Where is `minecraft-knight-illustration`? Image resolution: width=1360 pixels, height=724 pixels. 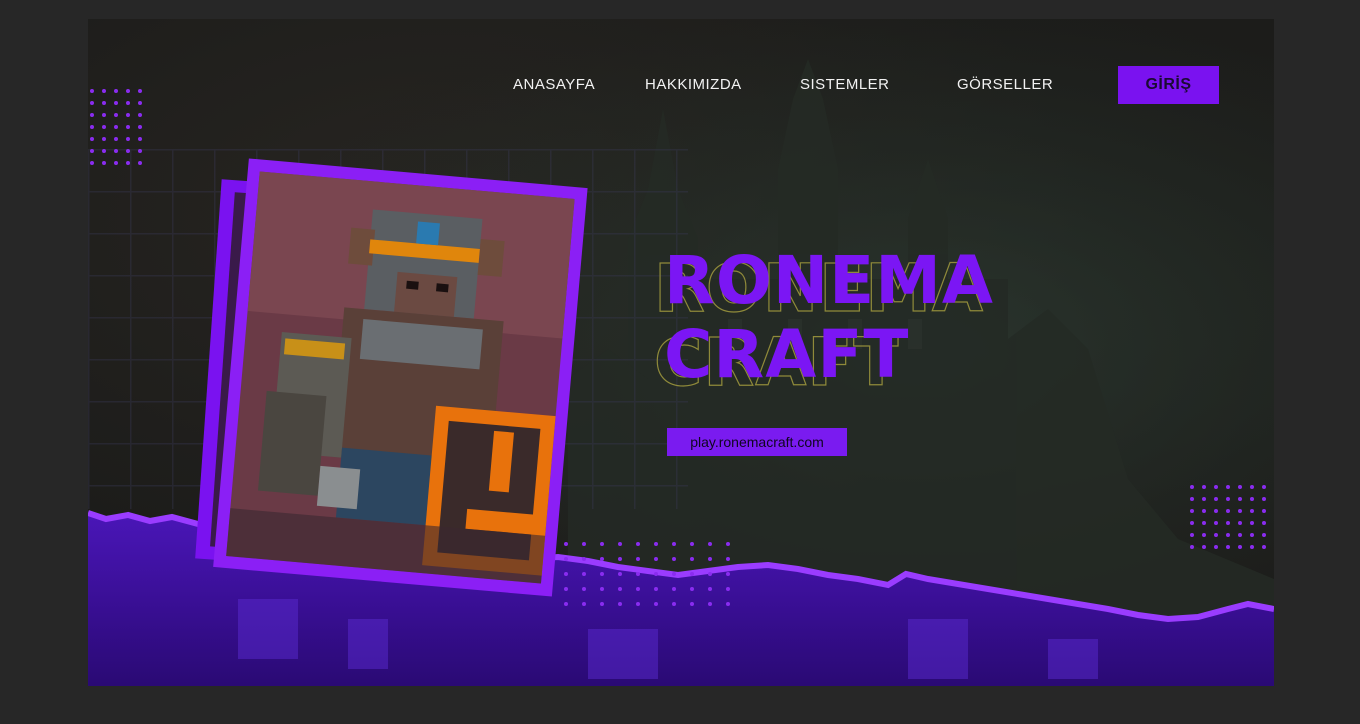 minecraft-knight-illustration is located at coordinates (400, 377).